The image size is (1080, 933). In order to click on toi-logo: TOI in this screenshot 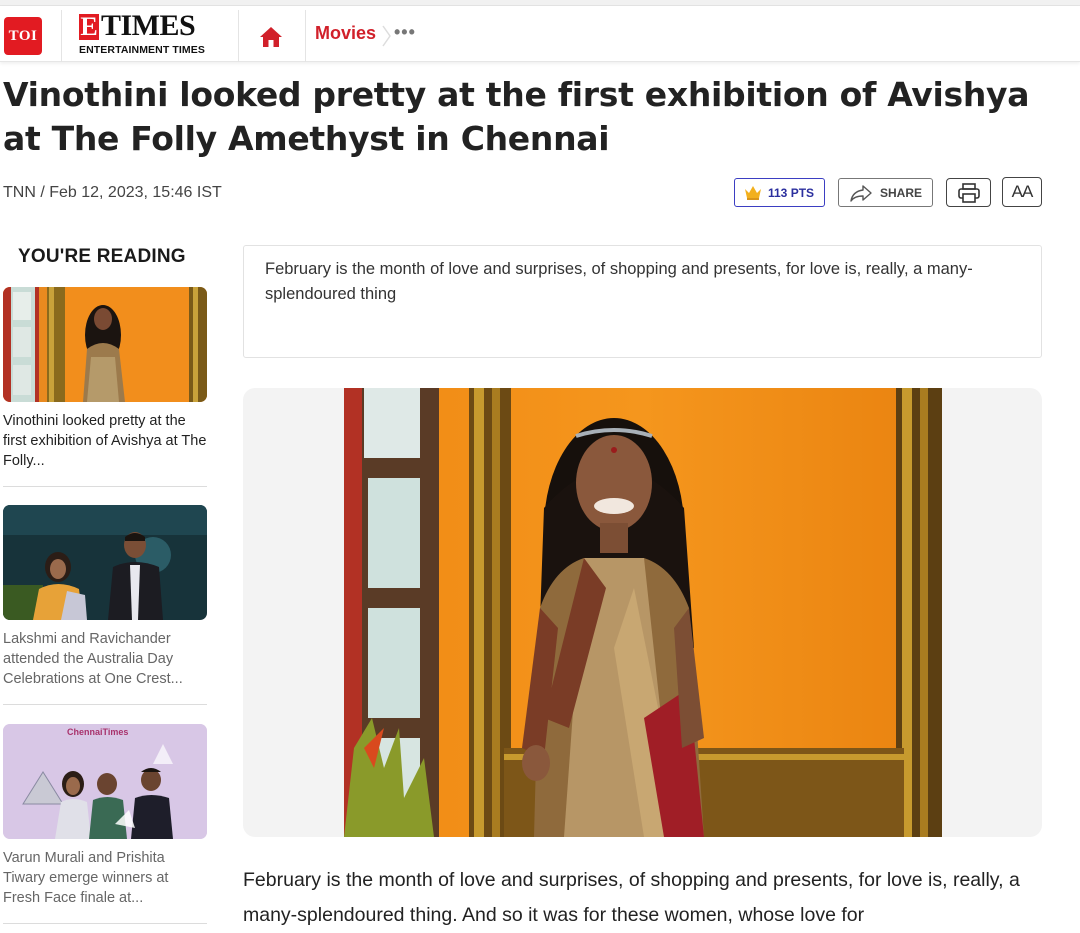, I will do `click(23, 36)`.